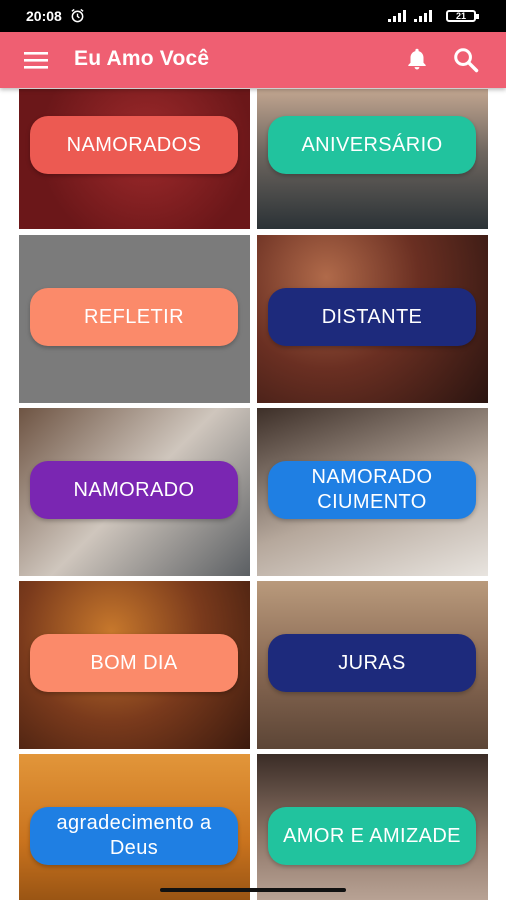 This screenshot has height=900, width=506. I want to click on battery-icon: 21, so click(462, 16).